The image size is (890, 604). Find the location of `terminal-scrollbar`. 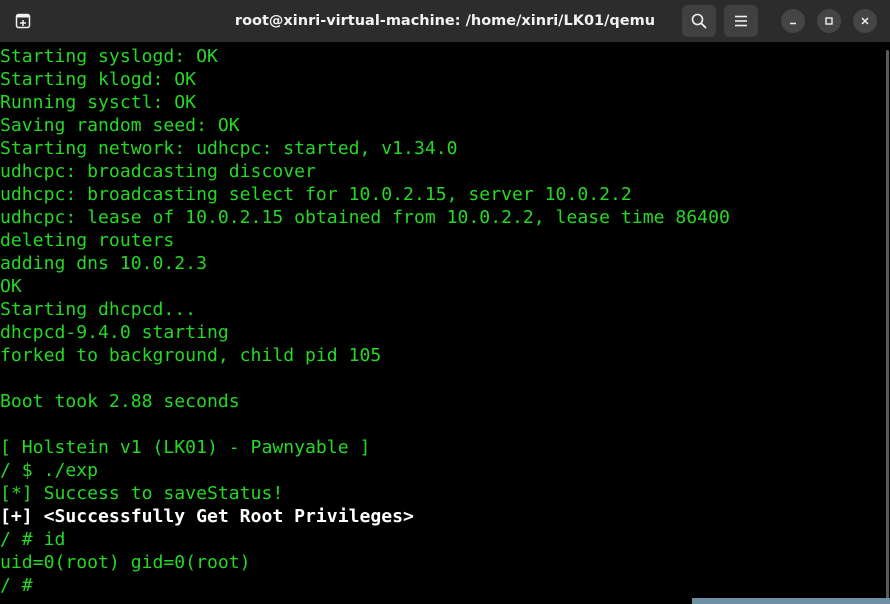

terminal-scrollbar is located at coordinates (887, 323).